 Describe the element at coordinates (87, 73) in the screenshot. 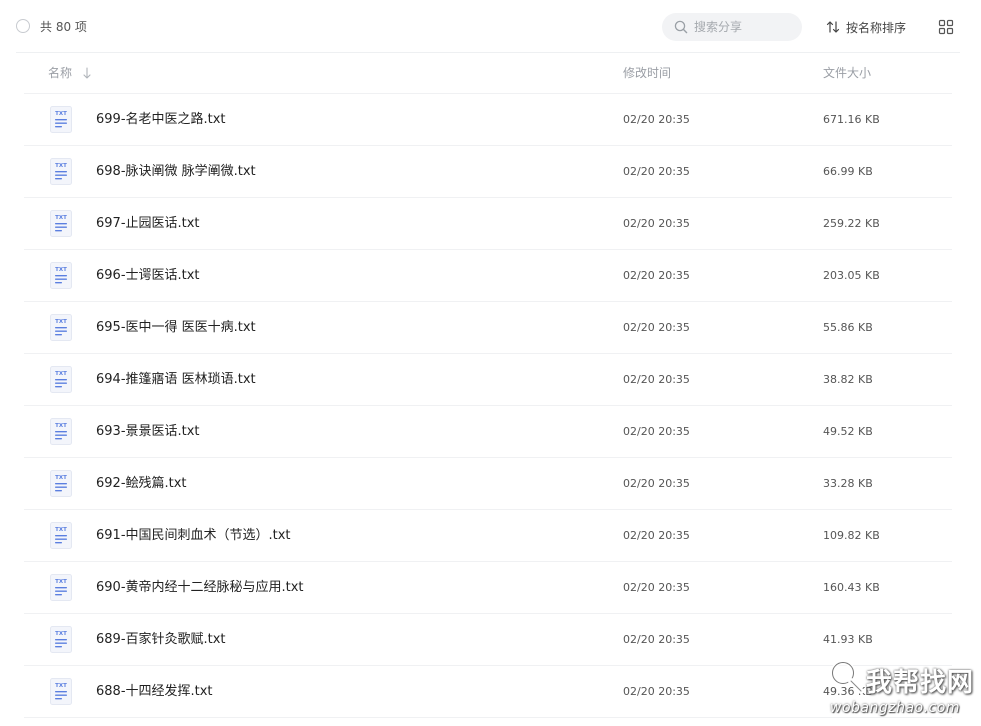

I see `sort-down-arrow-icon` at that location.